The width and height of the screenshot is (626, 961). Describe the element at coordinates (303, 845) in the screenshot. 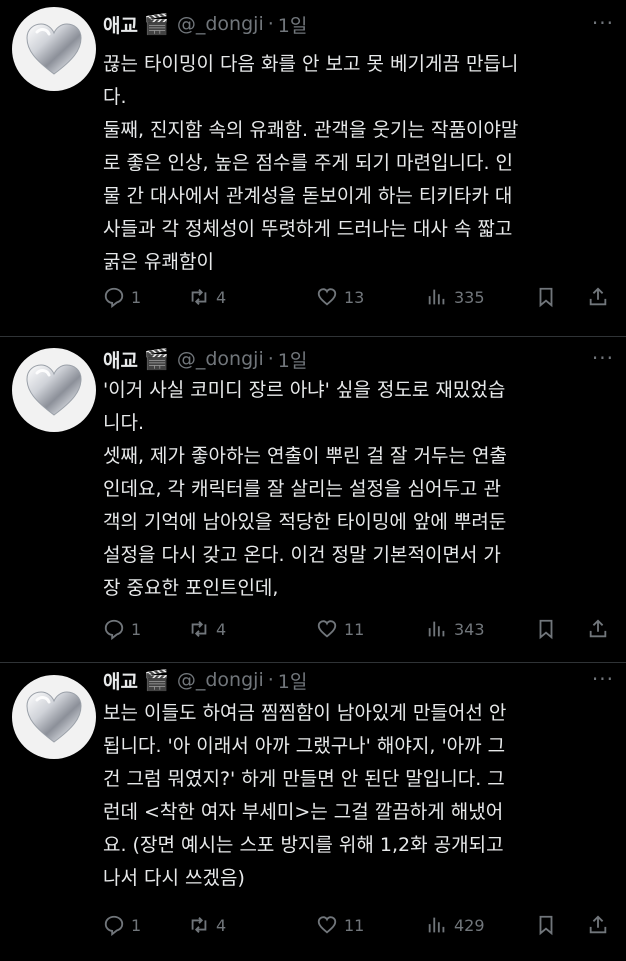

I see `tweet-text-line: 요. (장면 예시는 스포 방지를 위해 1,2화 공개되고` at that location.